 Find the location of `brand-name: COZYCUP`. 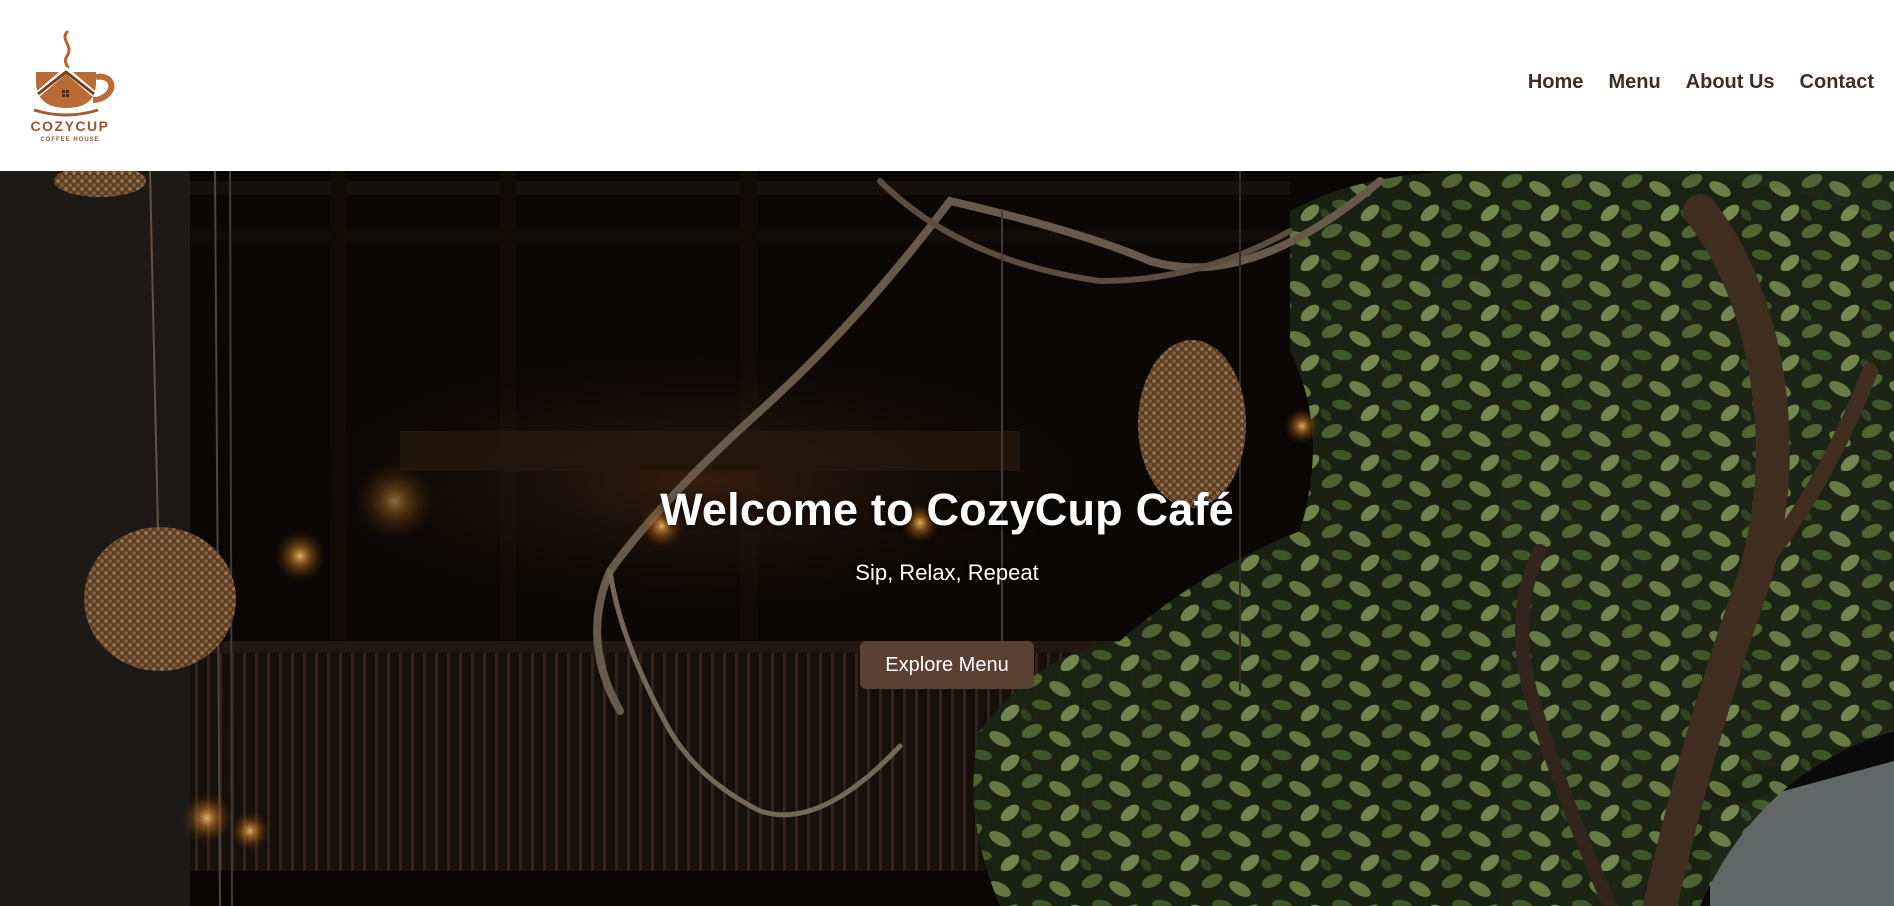

brand-name: COZYCUP is located at coordinates (70, 126).